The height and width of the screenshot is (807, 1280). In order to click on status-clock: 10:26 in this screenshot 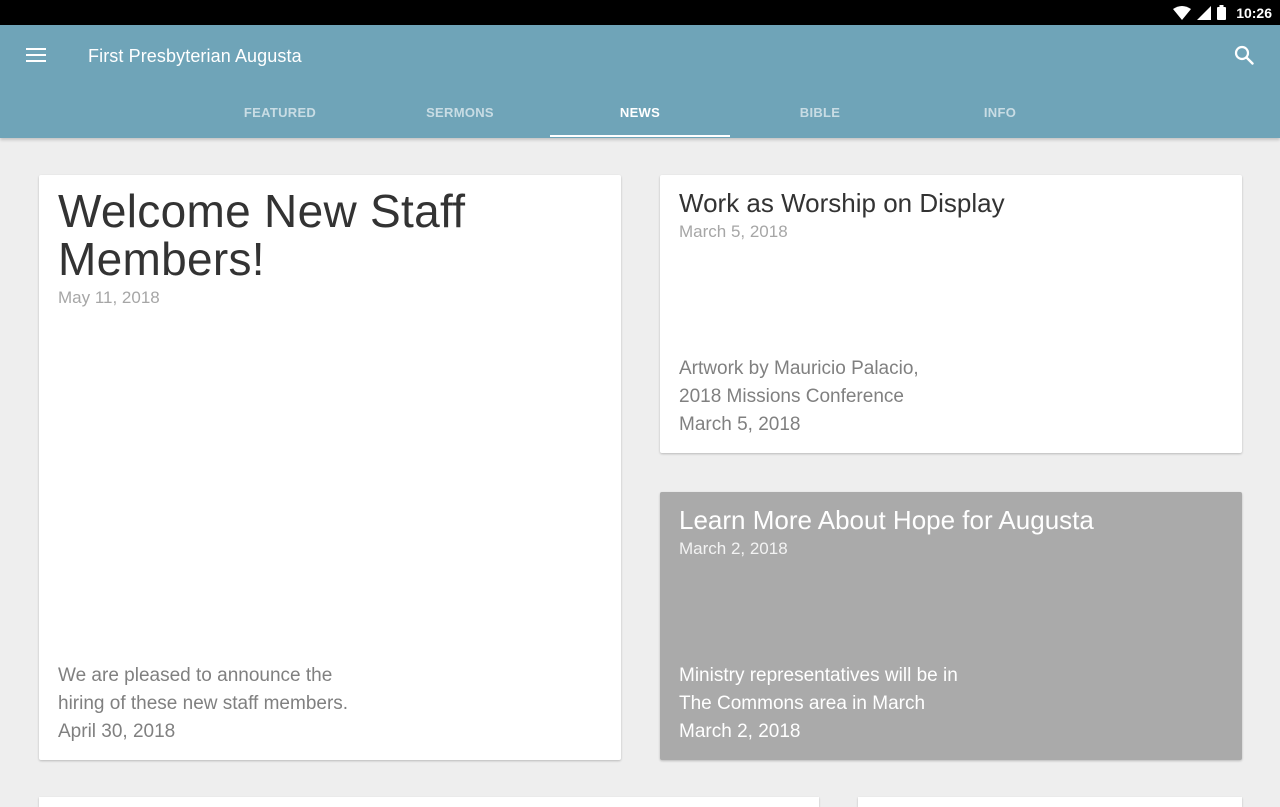, I will do `click(1254, 12)`.